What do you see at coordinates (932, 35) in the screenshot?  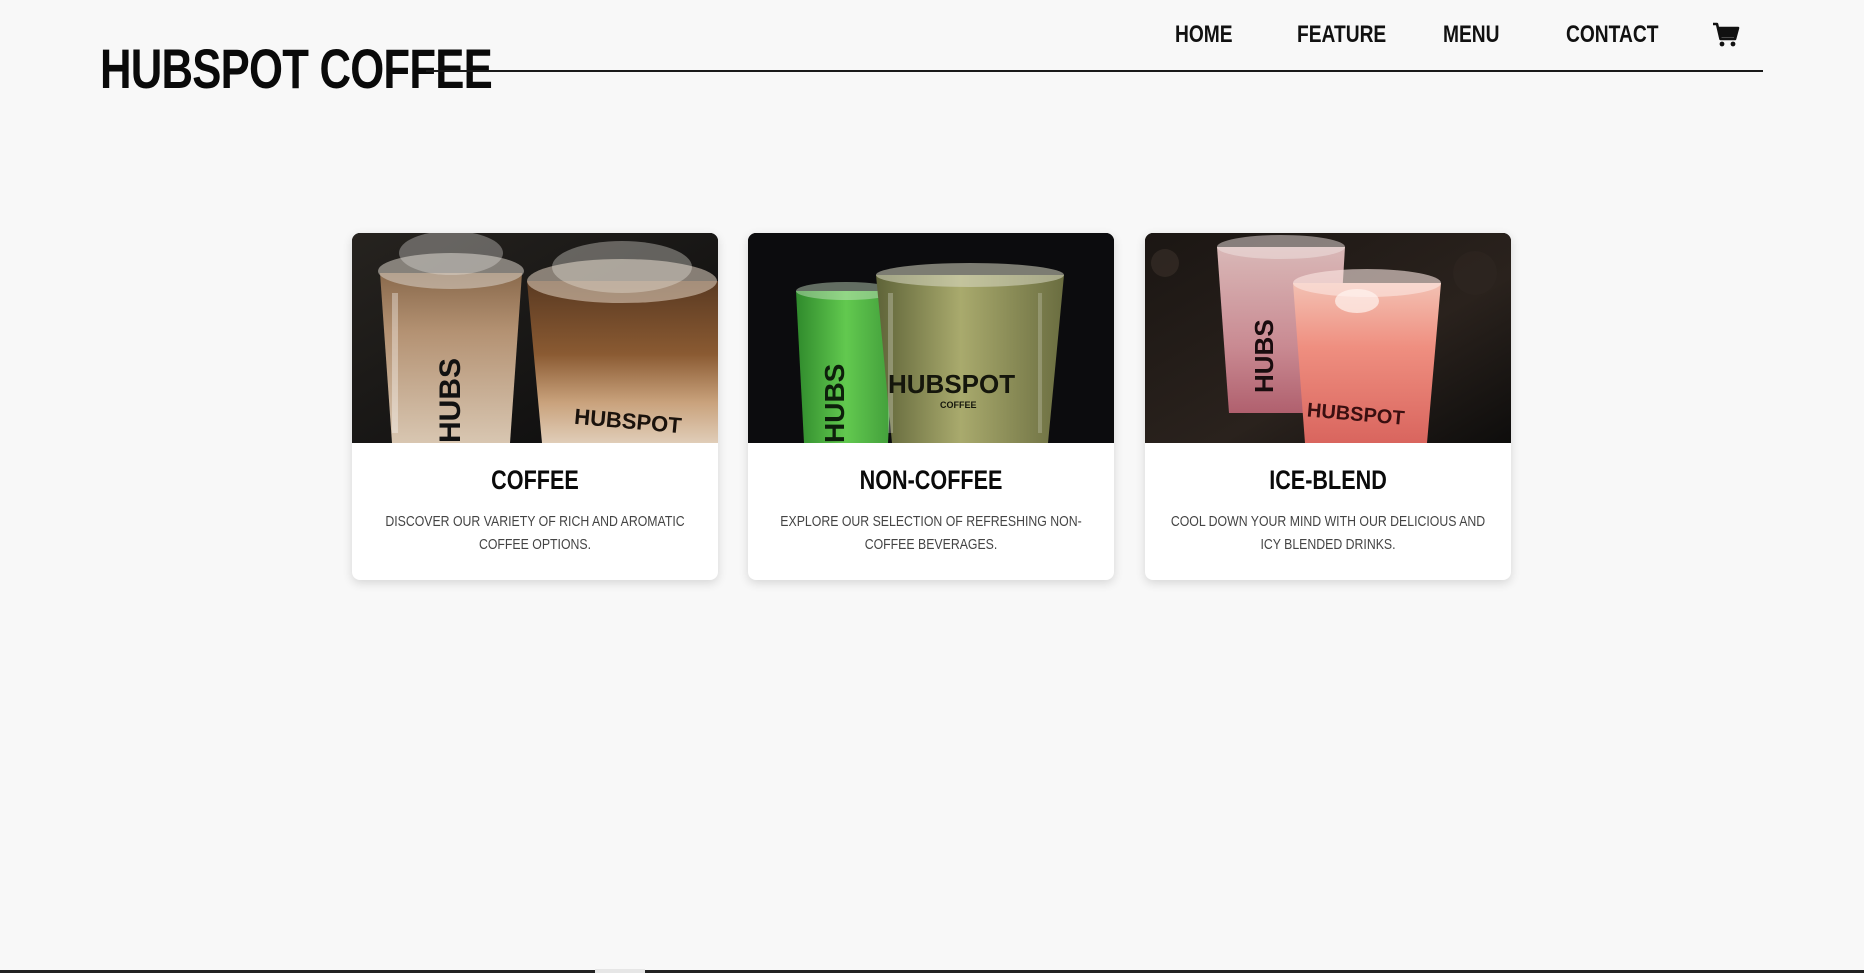 I see `main-nav: HOME FEATURE MENU CONTACT` at bounding box center [932, 35].